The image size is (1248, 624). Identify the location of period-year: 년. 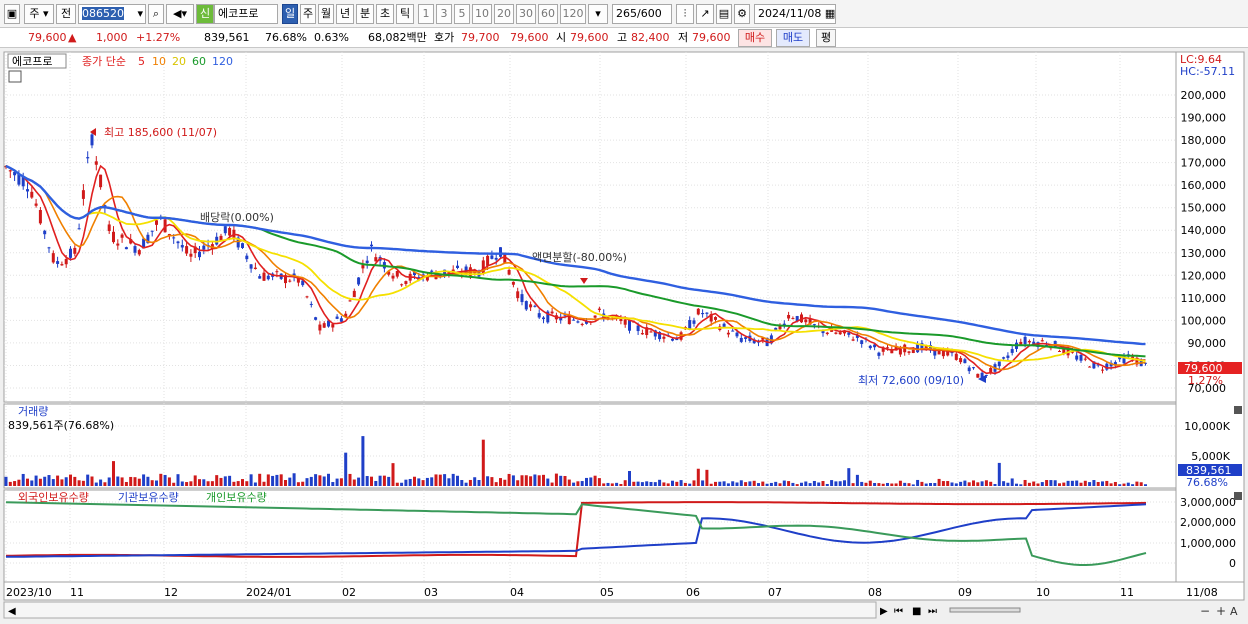
(345, 14).